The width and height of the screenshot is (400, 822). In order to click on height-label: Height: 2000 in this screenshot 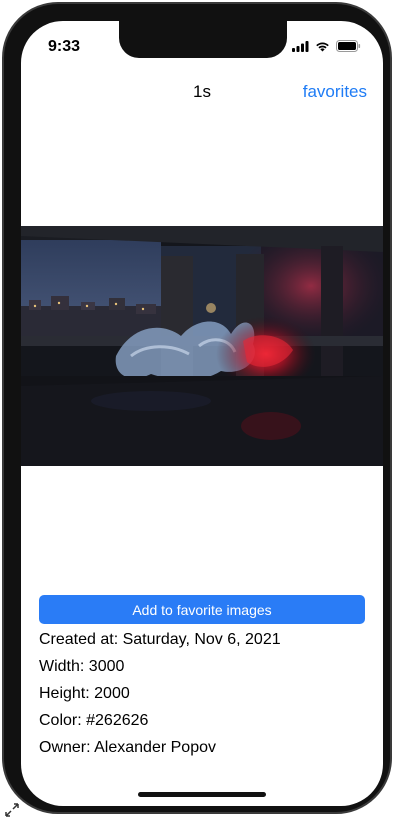, I will do `click(84, 693)`.